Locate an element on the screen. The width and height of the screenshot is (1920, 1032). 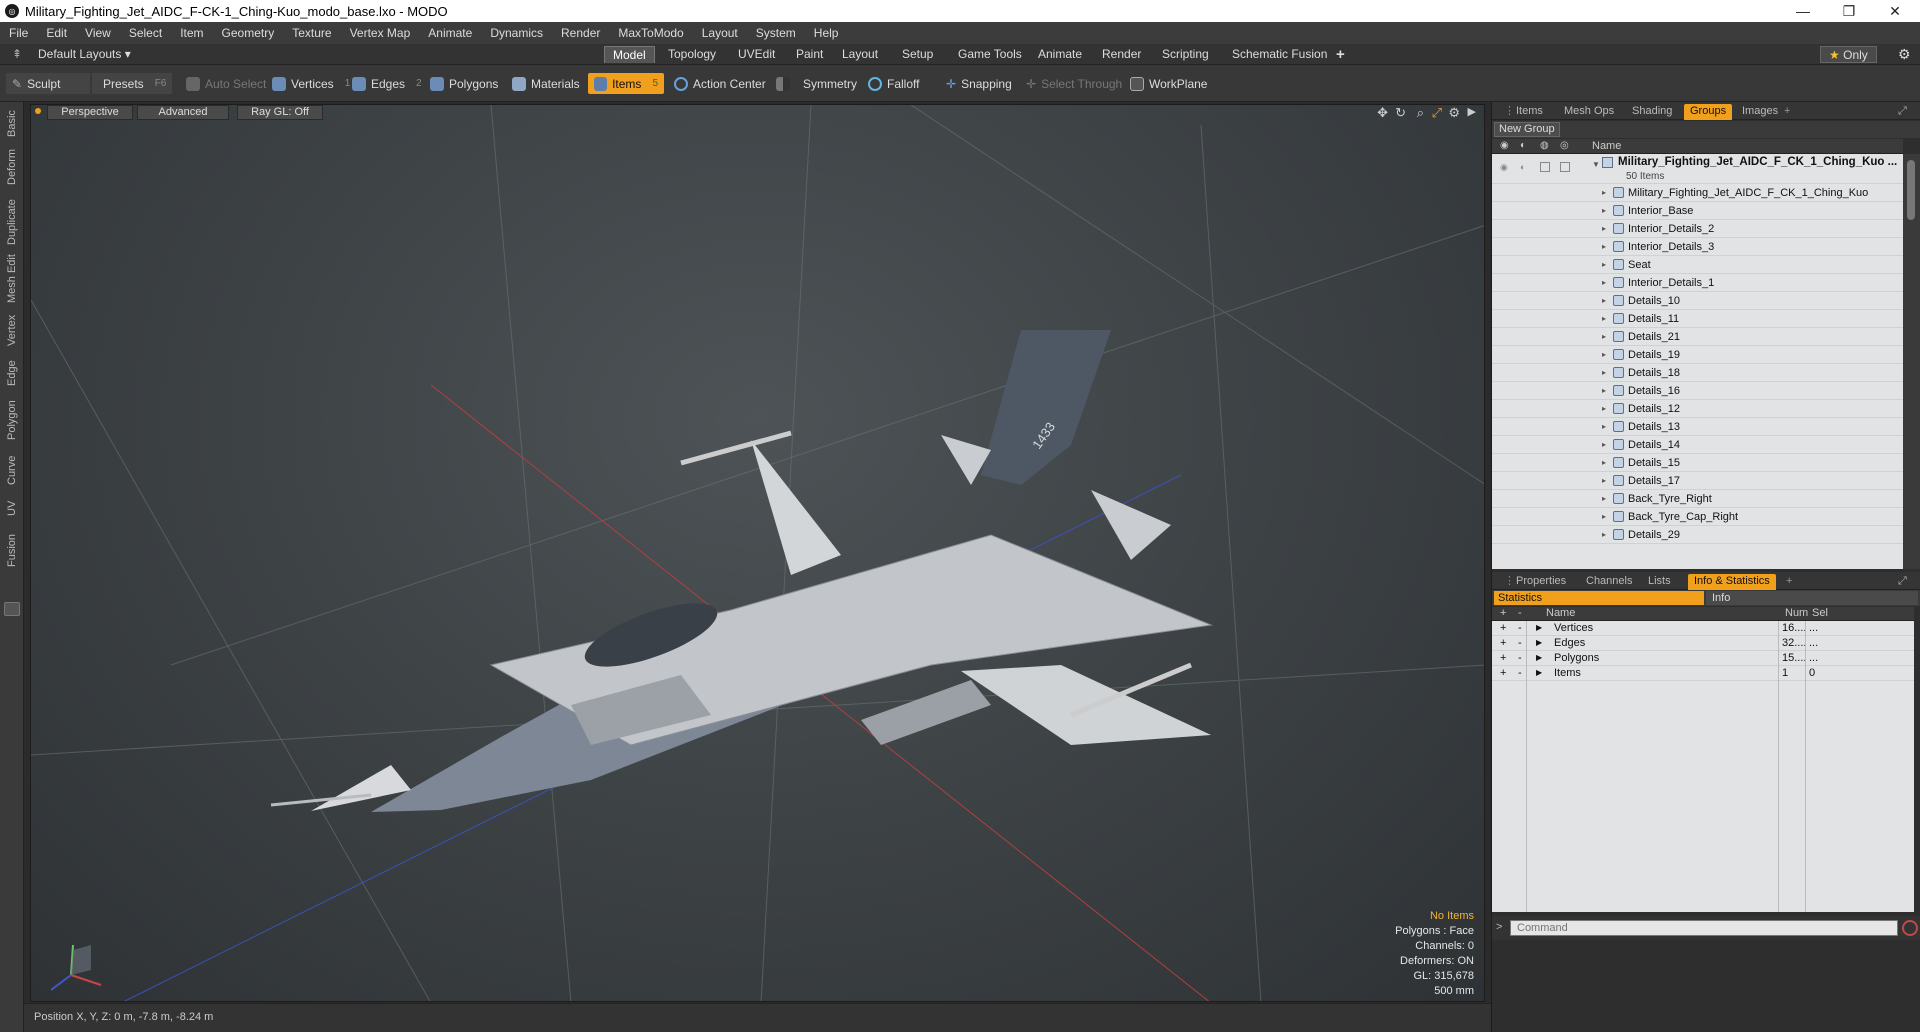
menu-texture: Texture is located at coordinates (311, 33).